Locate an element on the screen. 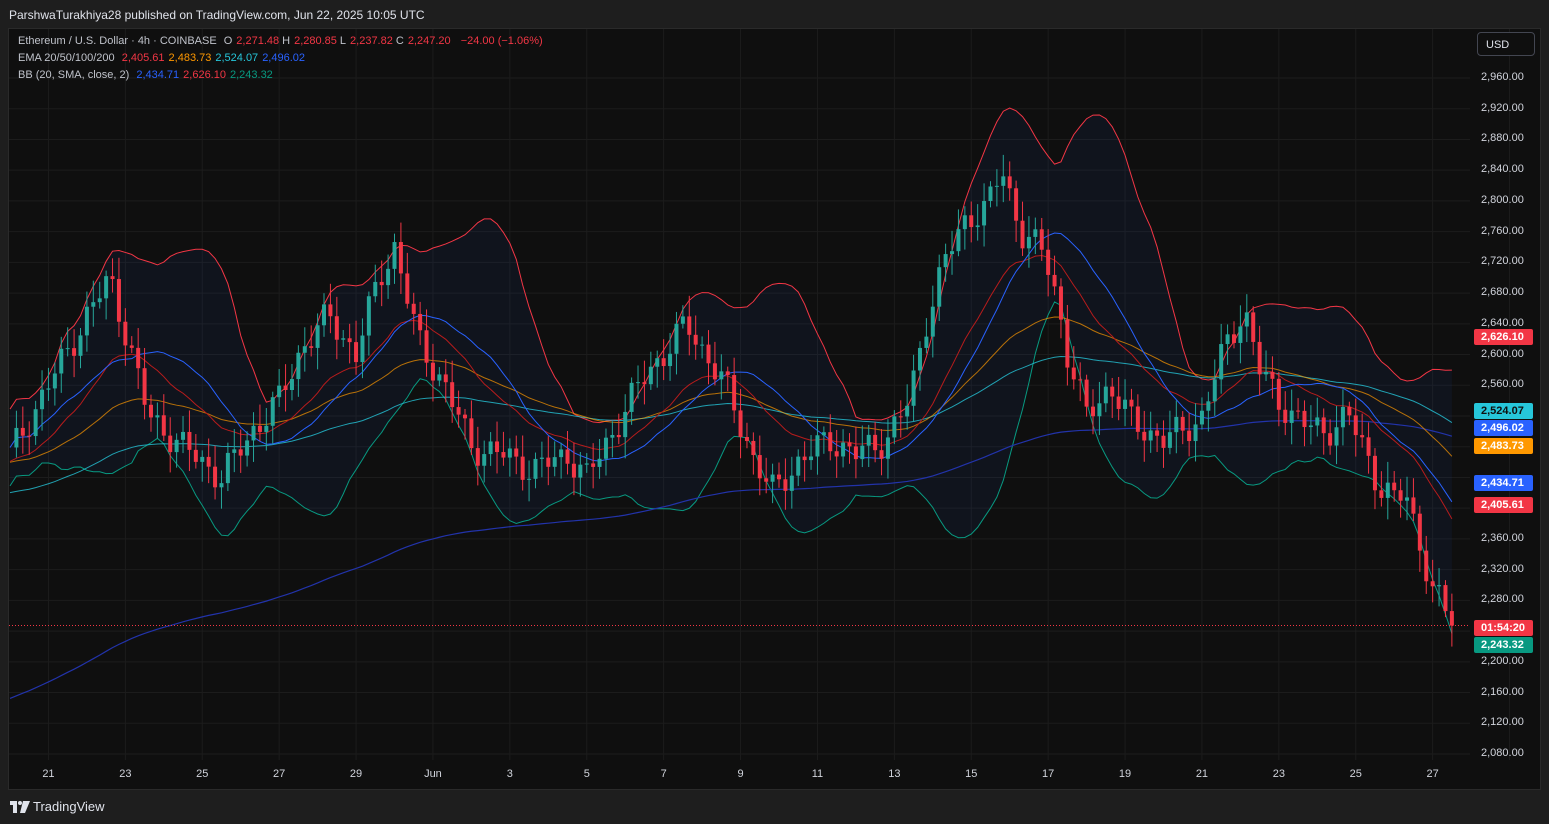 This screenshot has height=824, width=1549. price-tick-label: 2,160.00 is located at coordinates (1502, 691).